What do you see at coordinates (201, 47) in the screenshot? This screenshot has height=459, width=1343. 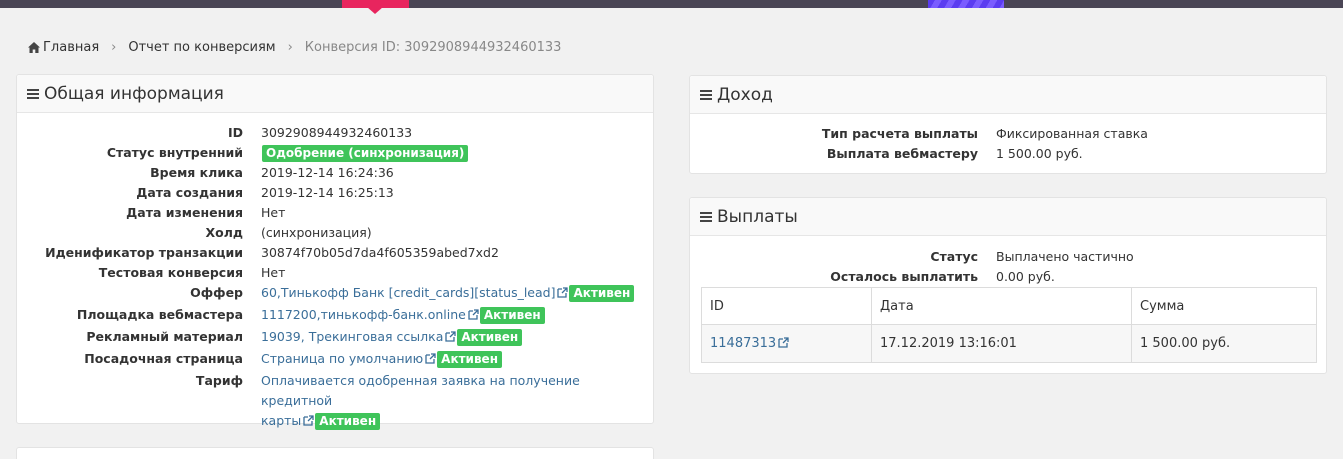 I see `breadcrumb-report: Отчет по конверсиям` at bounding box center [201, 47].